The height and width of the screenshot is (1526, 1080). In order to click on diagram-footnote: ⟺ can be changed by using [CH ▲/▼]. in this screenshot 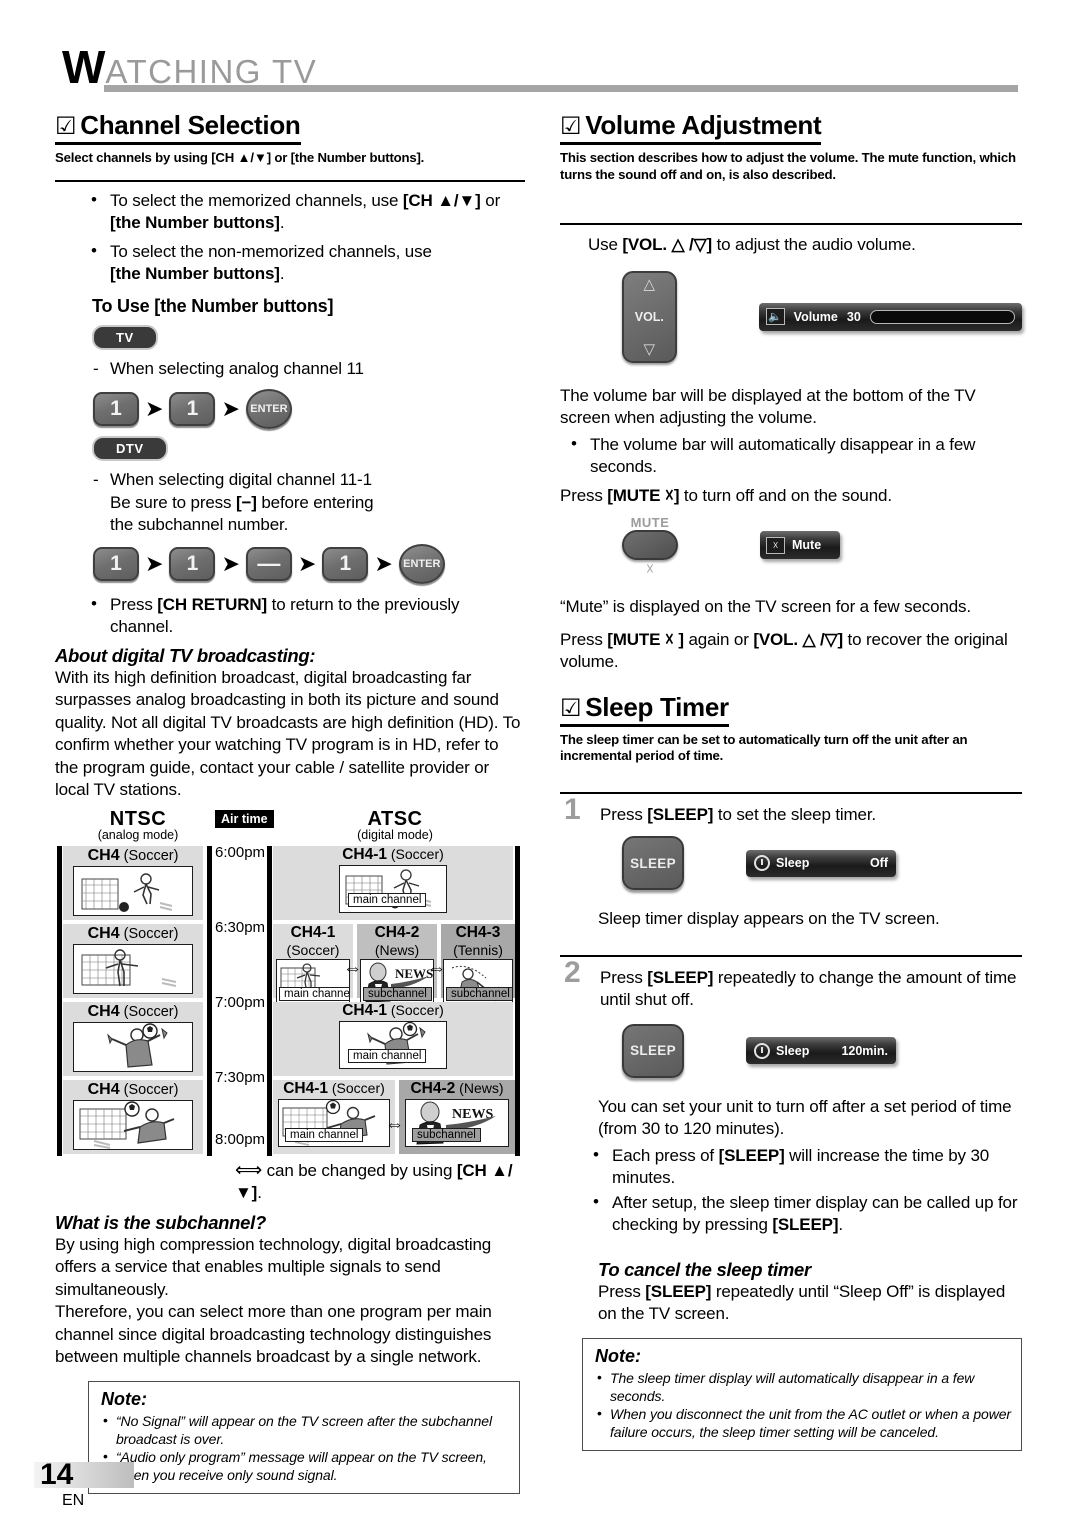, I will do `click(374, 1181)`.